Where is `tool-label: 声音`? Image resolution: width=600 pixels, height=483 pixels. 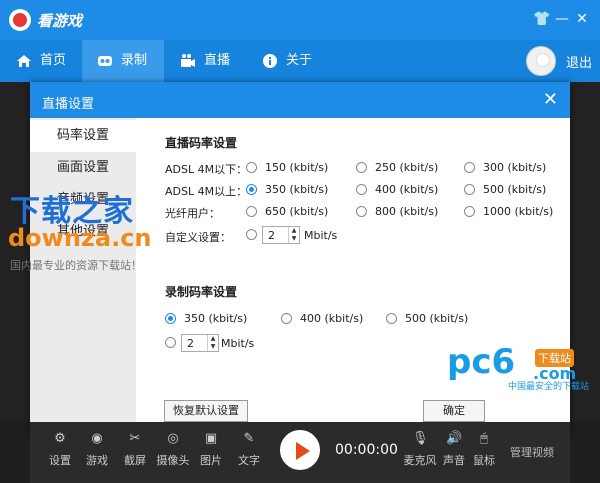 tool-label: 声音 is located at coordinates (454, 460).